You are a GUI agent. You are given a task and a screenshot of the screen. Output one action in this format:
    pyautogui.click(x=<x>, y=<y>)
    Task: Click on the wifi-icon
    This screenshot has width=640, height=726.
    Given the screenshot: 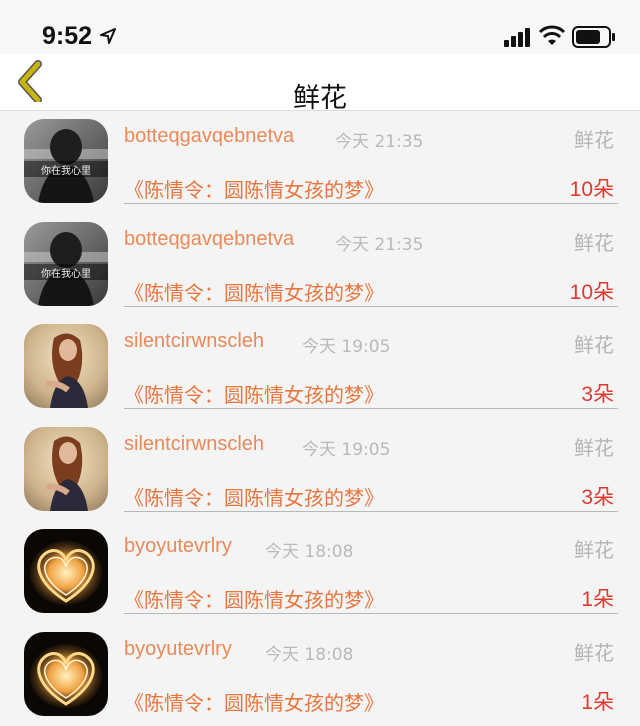 What is the action you would take?
    pyautogui.click(x=552, y=36)
    